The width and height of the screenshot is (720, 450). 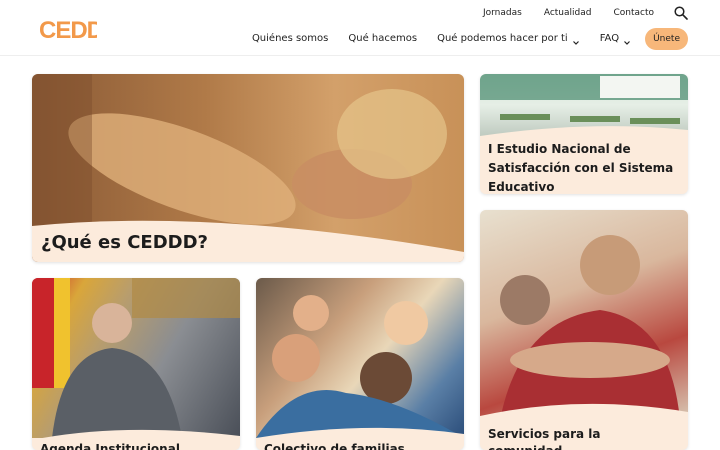 I want to click on card-wave, so click(x=584, y=415).